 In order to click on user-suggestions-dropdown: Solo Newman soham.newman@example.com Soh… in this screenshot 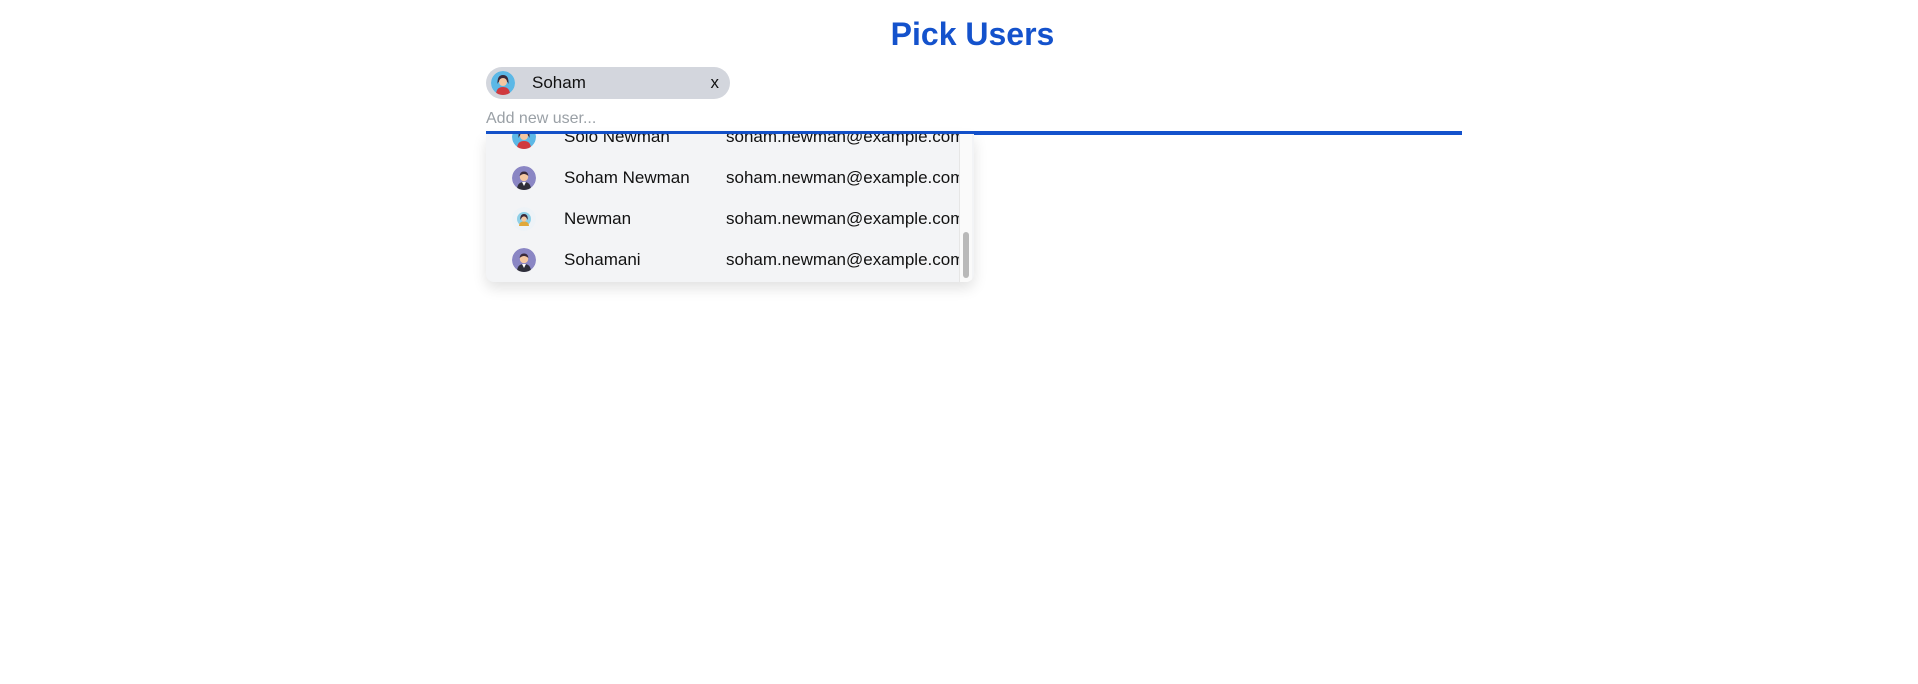, I will do `click(730, 208)`.